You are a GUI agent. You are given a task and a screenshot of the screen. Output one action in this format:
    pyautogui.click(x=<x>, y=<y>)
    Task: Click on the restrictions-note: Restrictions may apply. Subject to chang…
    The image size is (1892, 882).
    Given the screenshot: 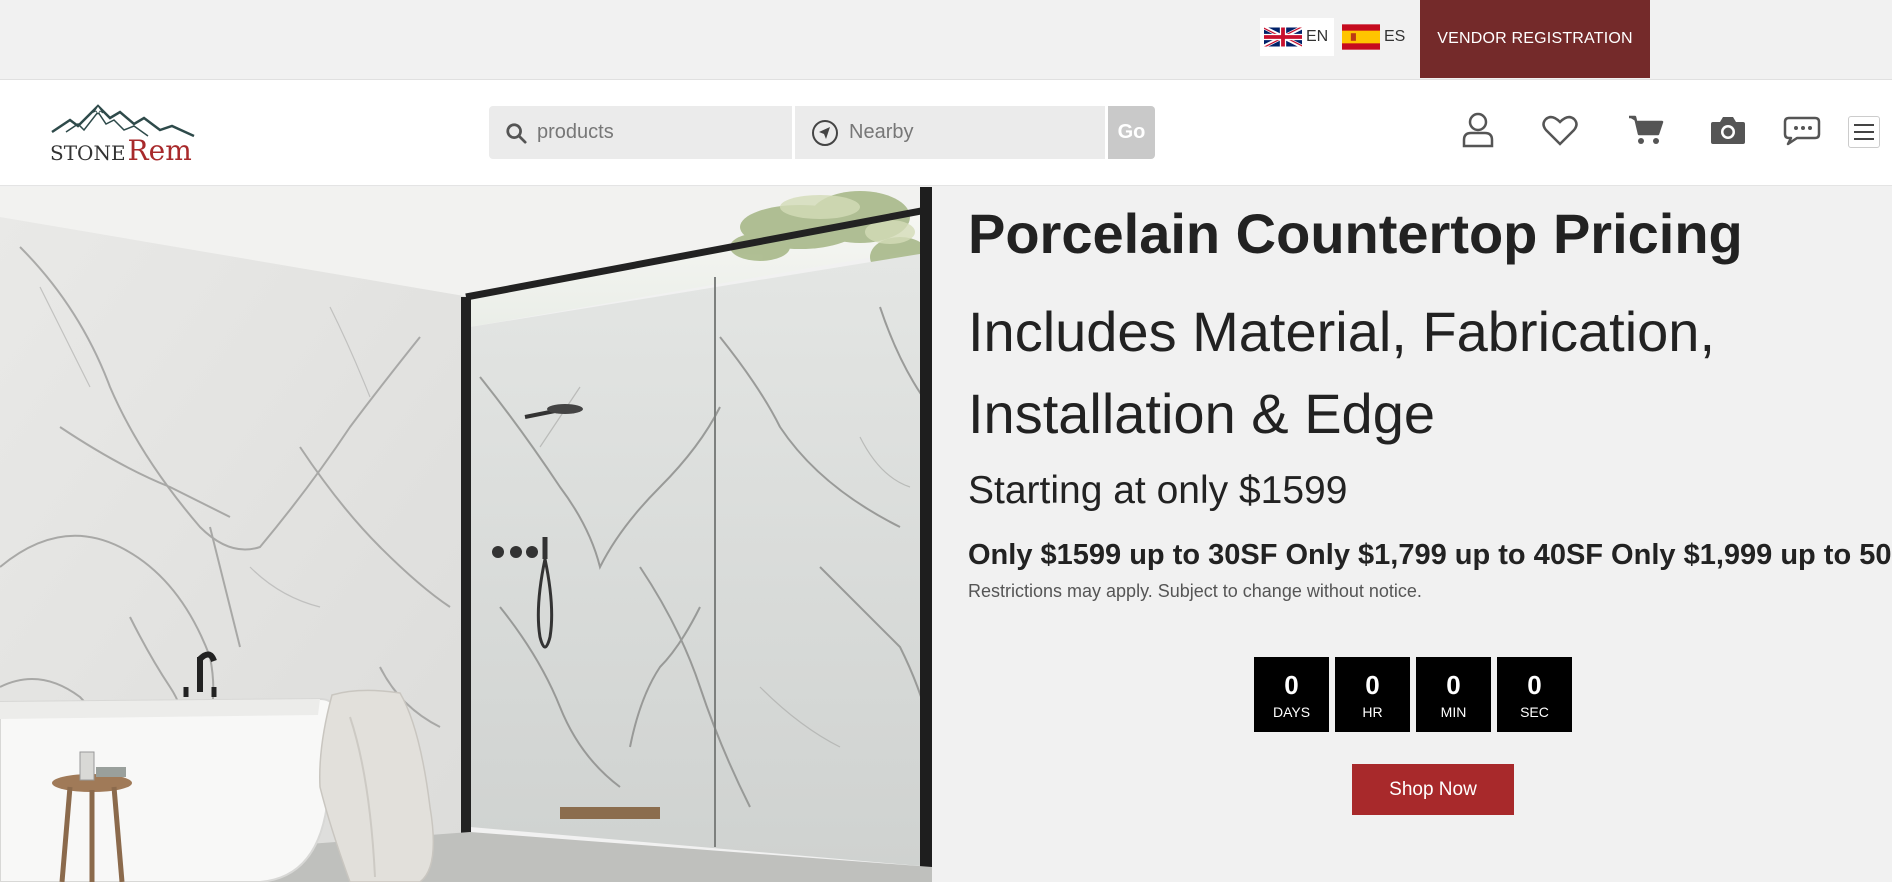 What is the action you would take?
    pyautogui.click(x=1195, y=591)
    